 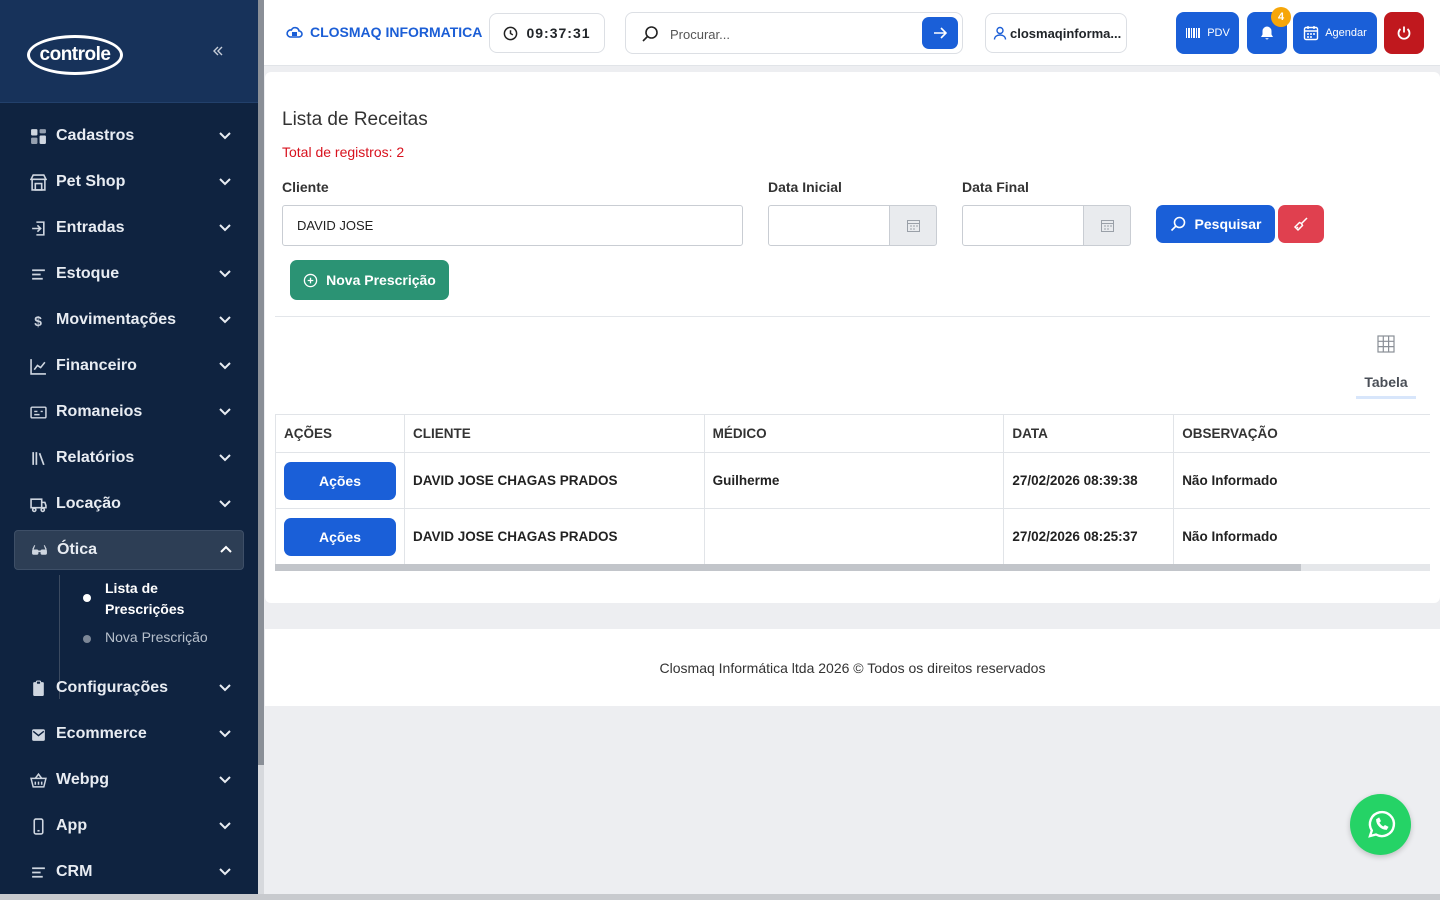 I want to click on sidebar-item-romaneios: Romaneios, so click(x=129, y=412).